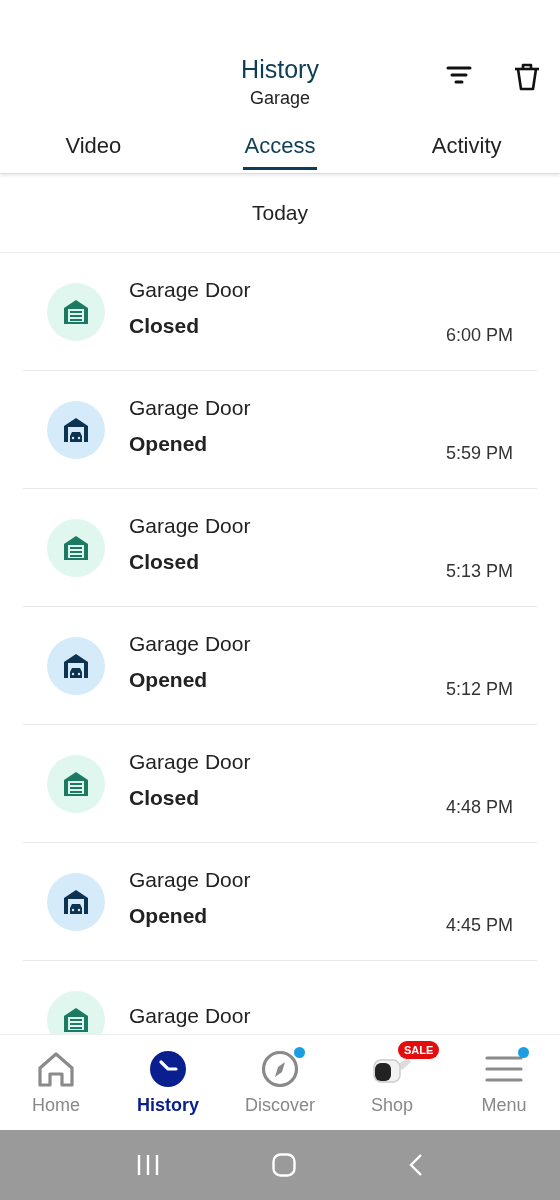  Describe the element at coordinates (168, 1105) in the screenshot. I see `nav-label: History` at that location.